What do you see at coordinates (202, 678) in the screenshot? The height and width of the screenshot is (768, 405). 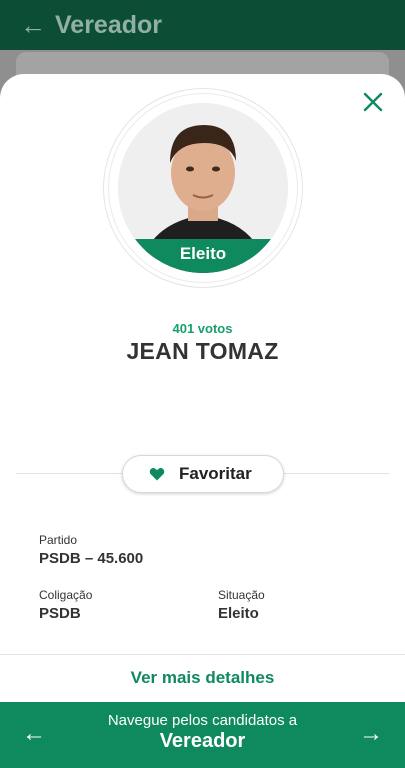 I see `more-details-link: Ver mais detalhes` at bounding box center [202, 678].